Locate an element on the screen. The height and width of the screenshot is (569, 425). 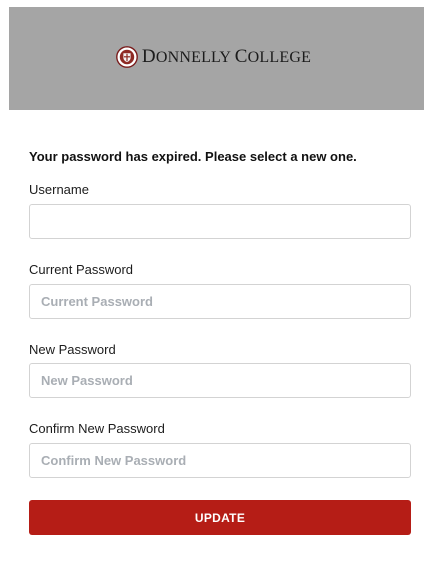
update-button: UPDATE is located at coordinates (220, 517).